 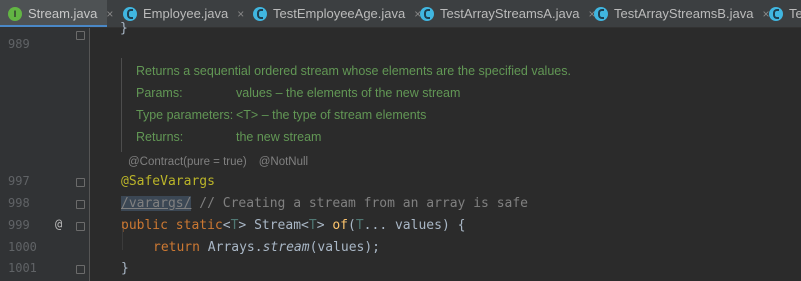 I want to click on tab-label: TestEmployeeAge.java, so click(x=339, y=13).